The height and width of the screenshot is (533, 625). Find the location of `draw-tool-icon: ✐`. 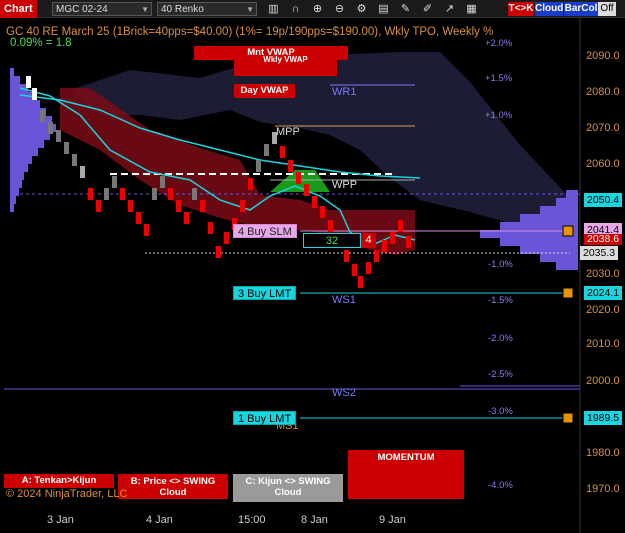

draw-tool-icon: ✐ is located at coordinates (427, 9).